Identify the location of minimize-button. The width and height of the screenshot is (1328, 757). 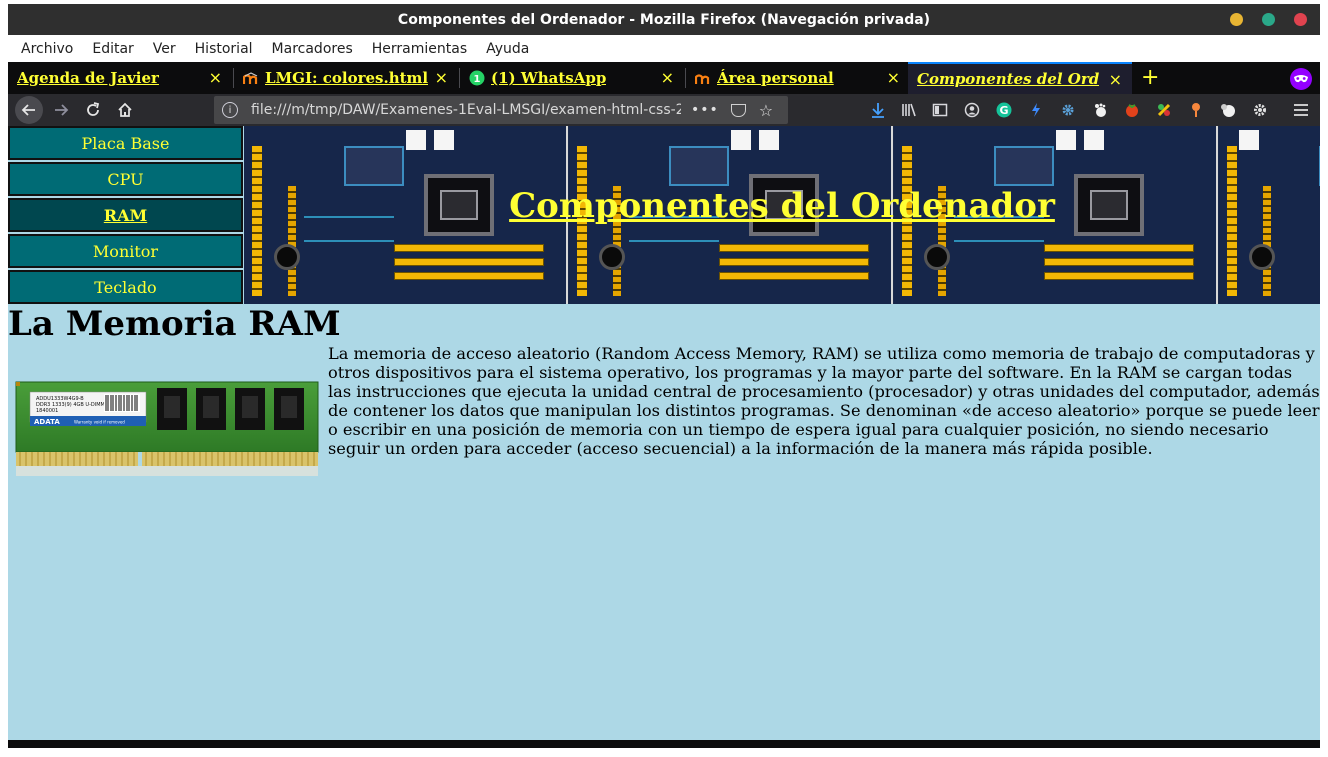
(1236, 19).